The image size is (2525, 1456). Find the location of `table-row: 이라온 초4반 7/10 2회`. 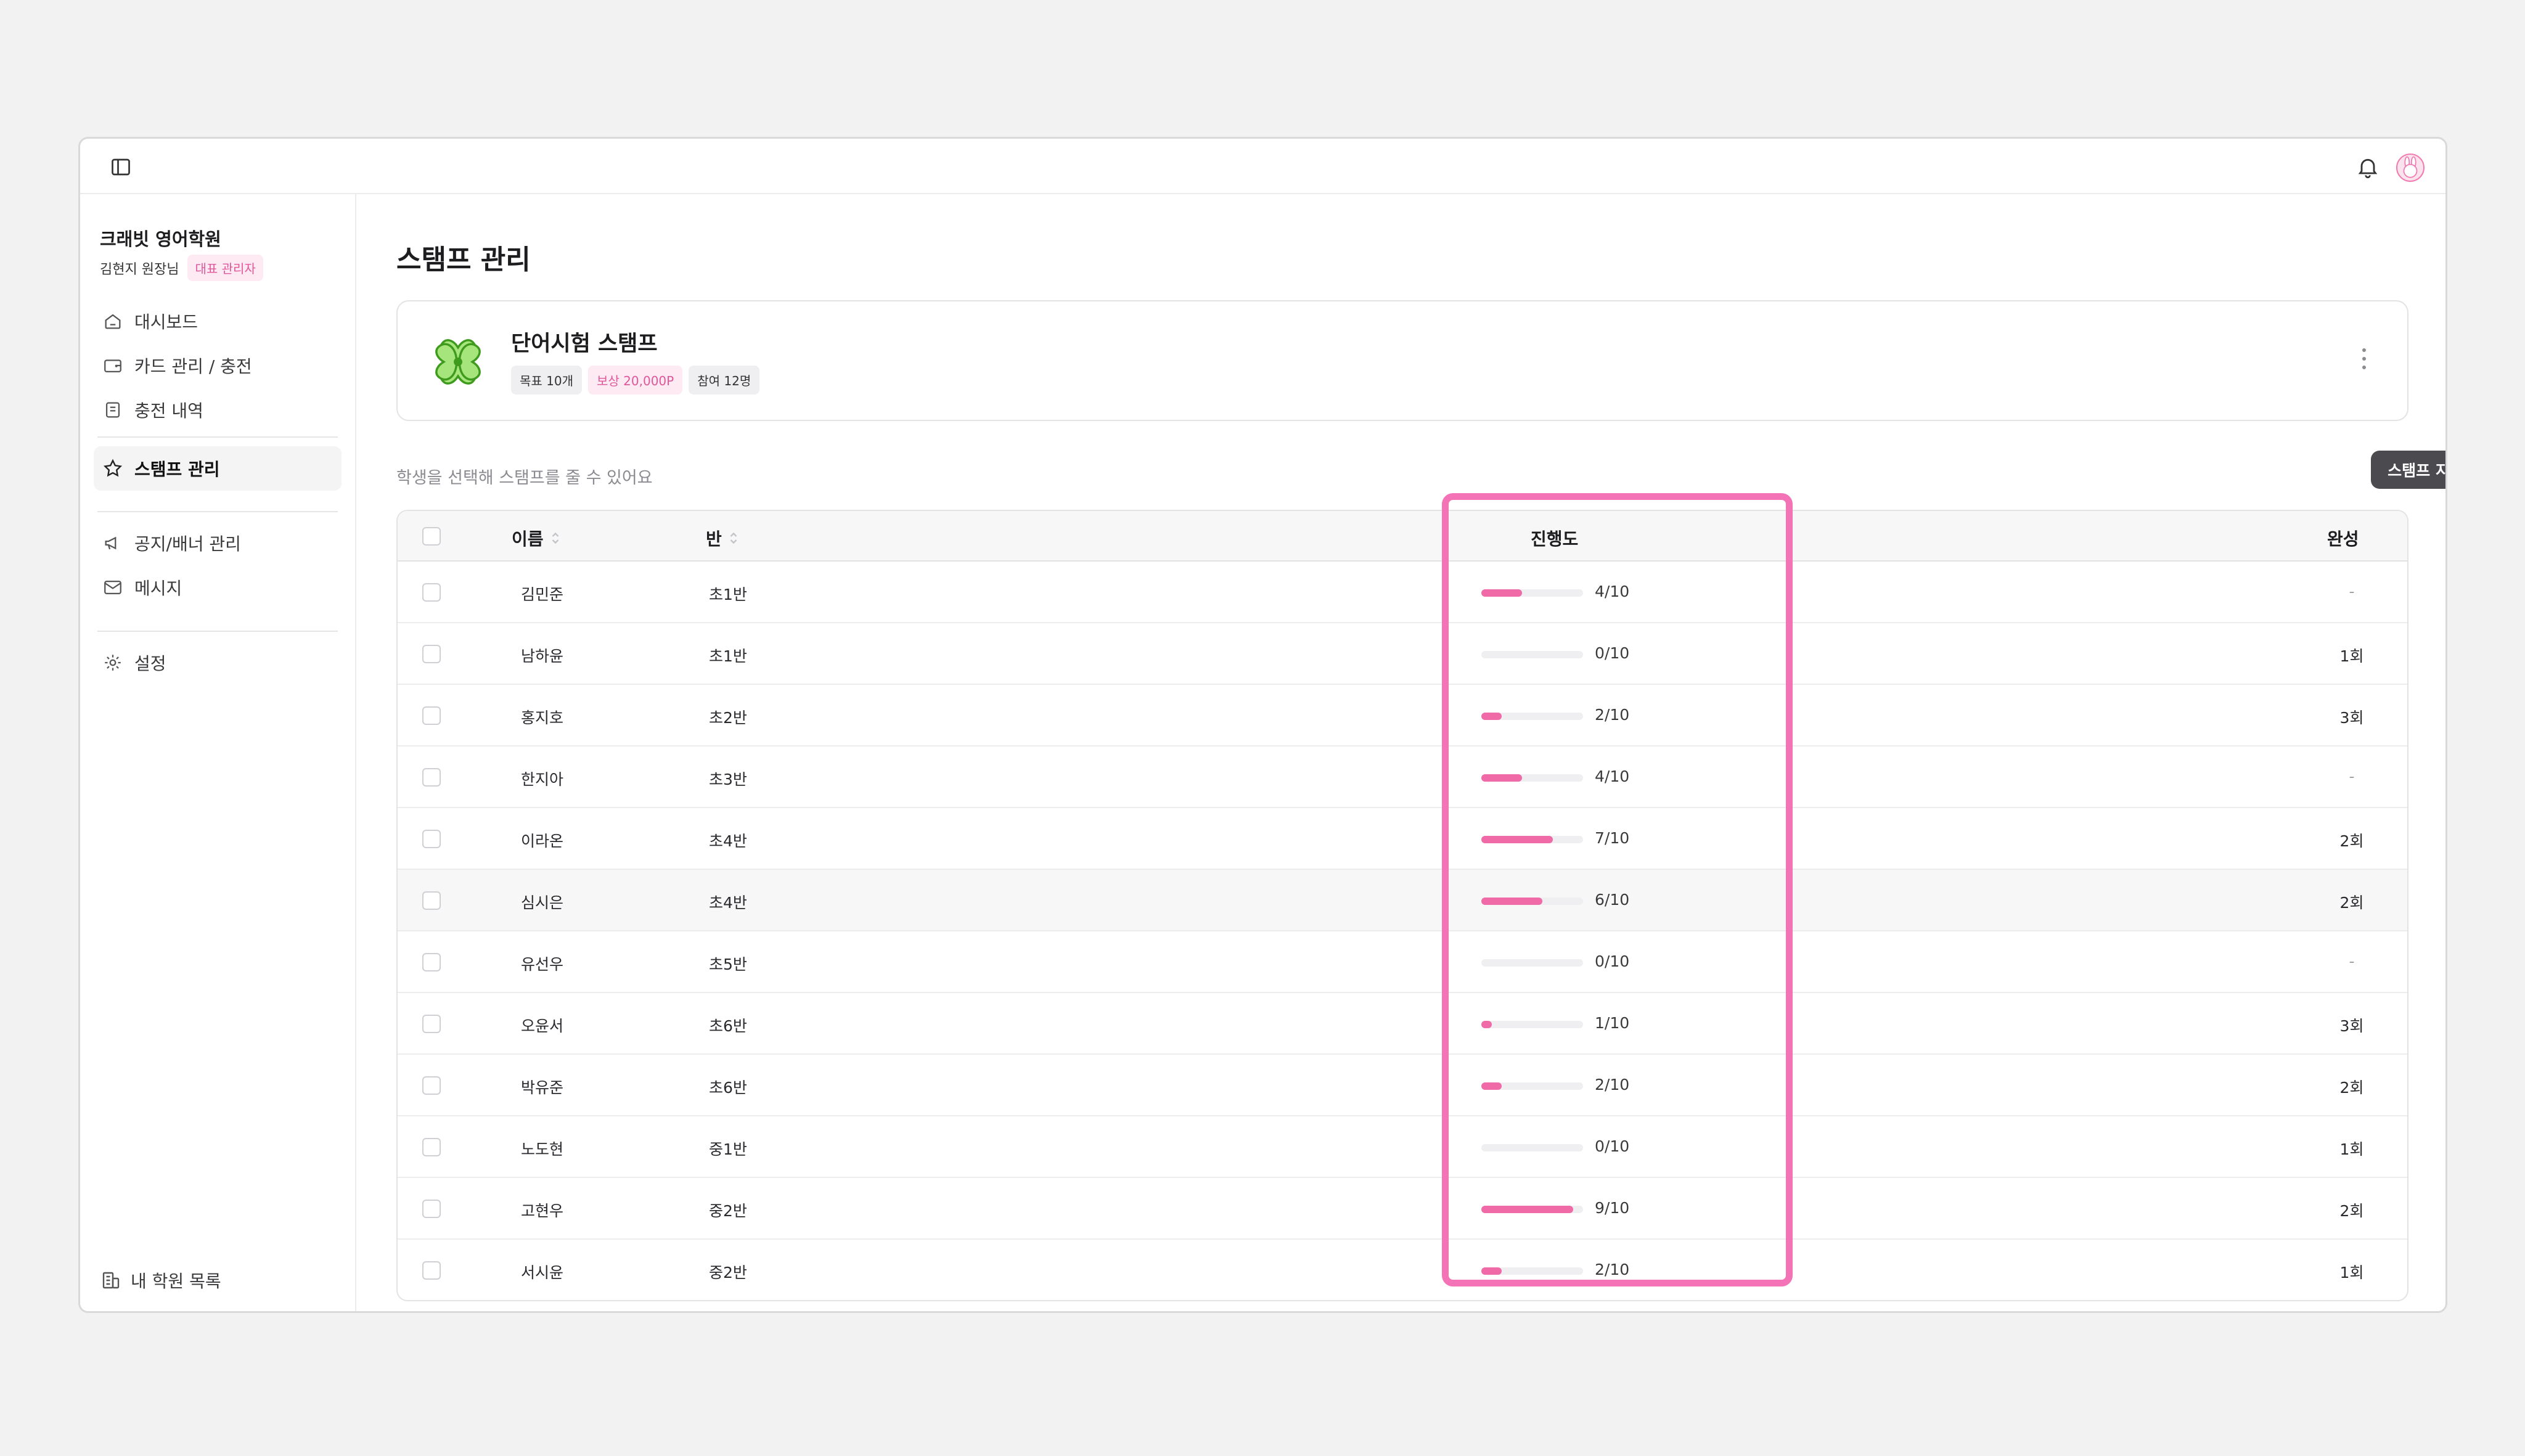

table-row: 이라온 초4반 7/10 2회 is located at coordinates (1403, 839).